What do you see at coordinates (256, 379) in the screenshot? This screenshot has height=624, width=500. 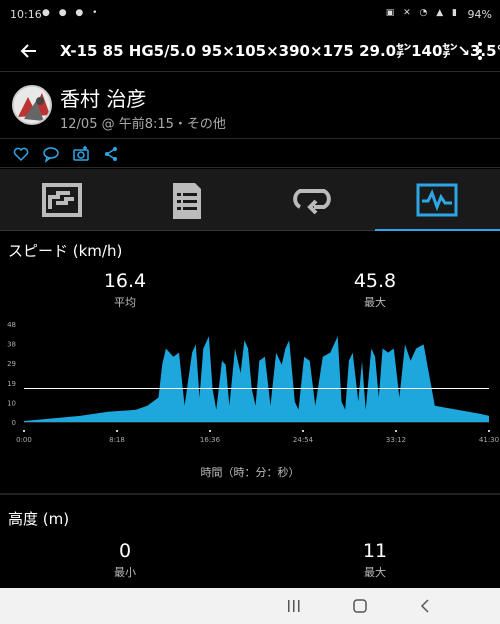 I see `speed-area-series` at bounding box center [256, 379].